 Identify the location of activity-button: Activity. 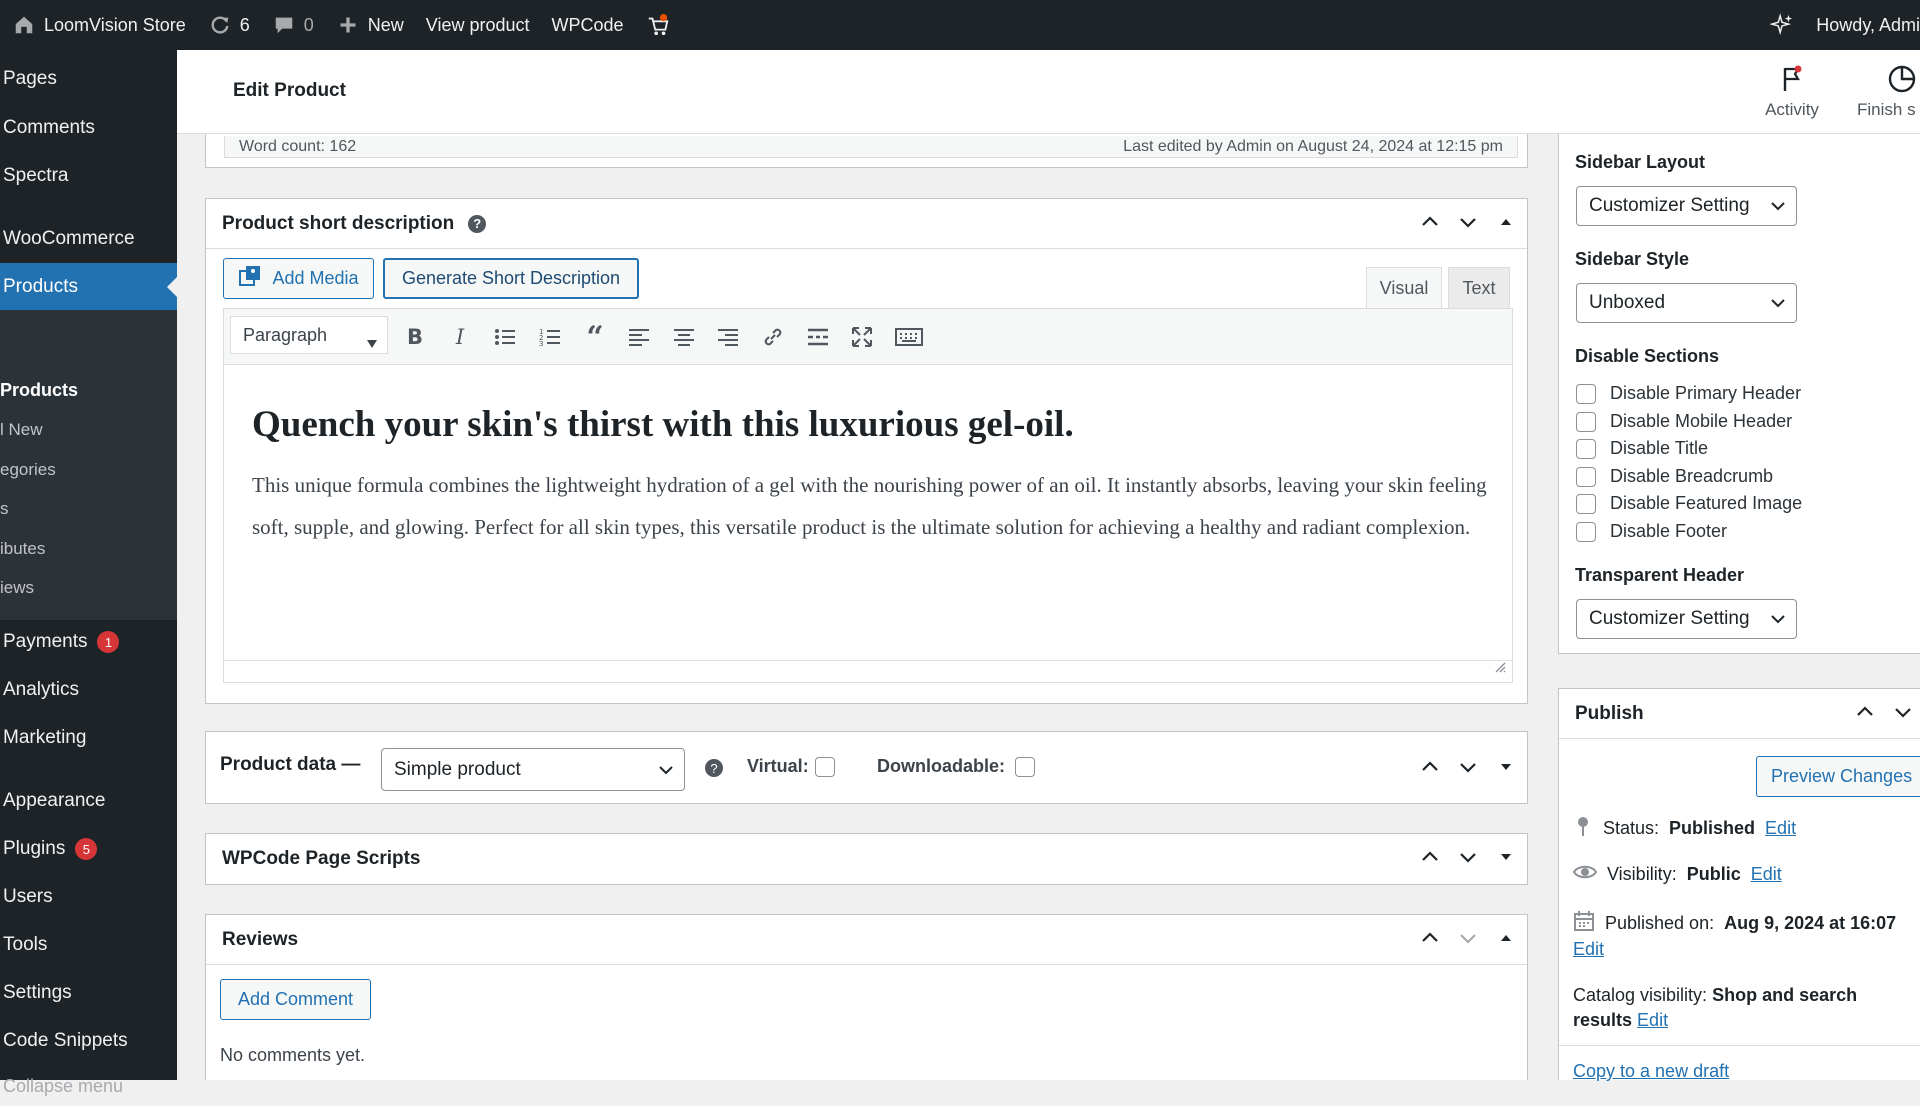
(1792, 92).